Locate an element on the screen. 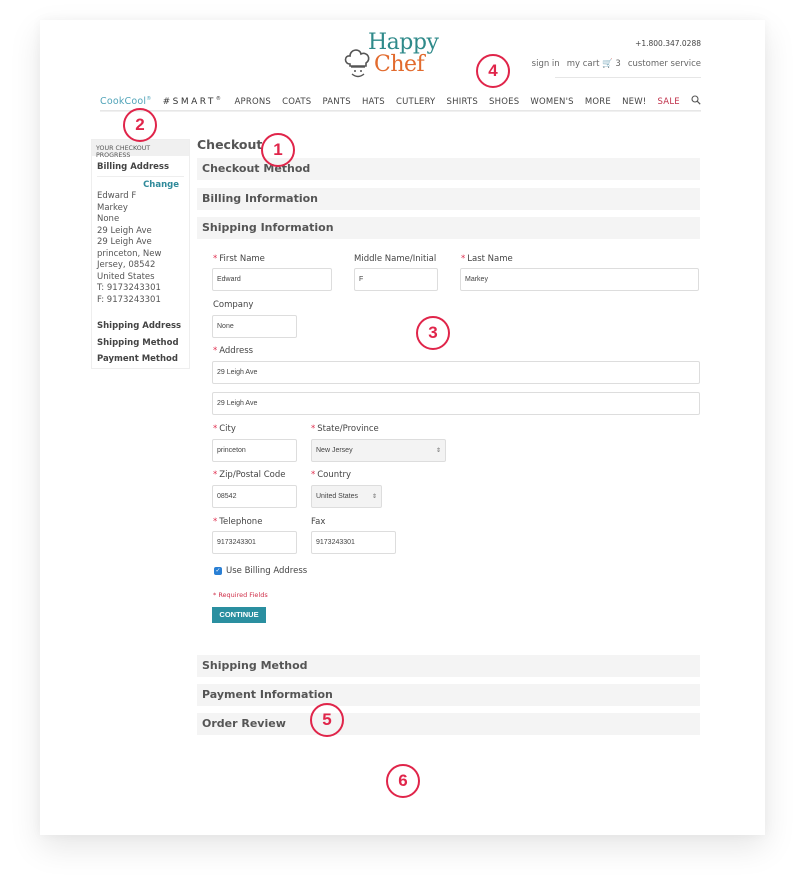 This screenshot has height=893, width=805. utility-divider is located at coordinates (628, 77).